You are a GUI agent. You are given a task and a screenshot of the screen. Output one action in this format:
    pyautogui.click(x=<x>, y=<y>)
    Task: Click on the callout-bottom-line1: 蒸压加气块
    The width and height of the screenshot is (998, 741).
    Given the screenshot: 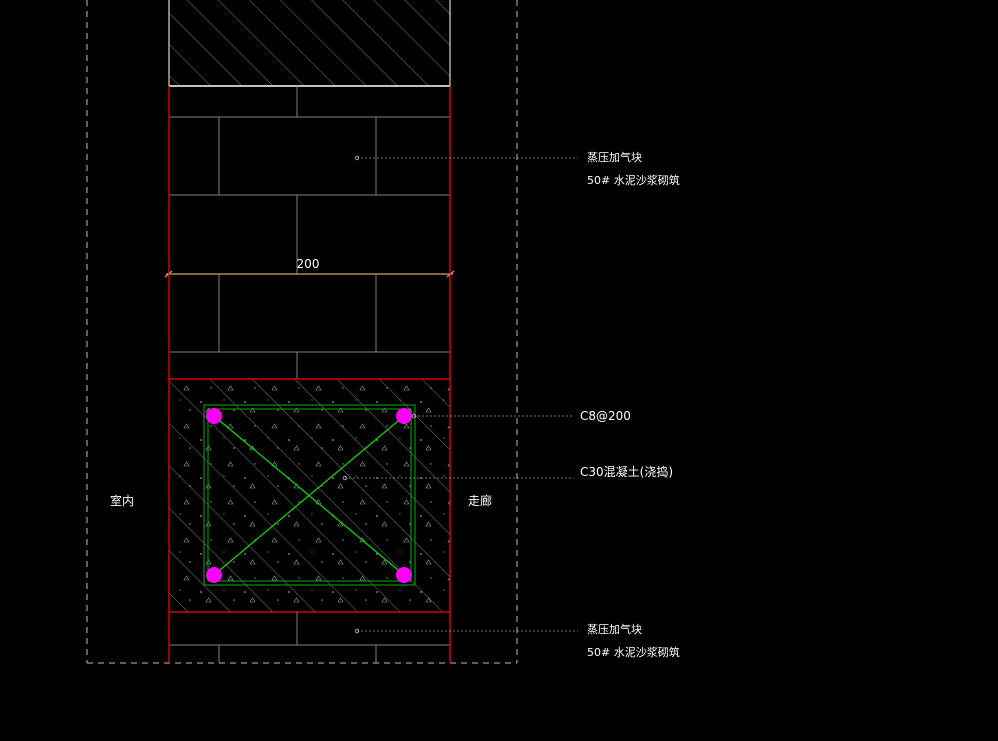 What is the action you would take?
    pyautogui.click(x=614, y=629)
    